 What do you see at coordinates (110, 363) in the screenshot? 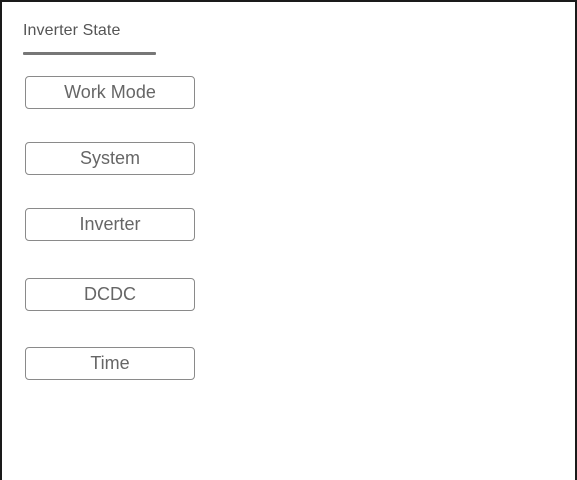
I see `time-button: Time` at bounding box center [110, 363].